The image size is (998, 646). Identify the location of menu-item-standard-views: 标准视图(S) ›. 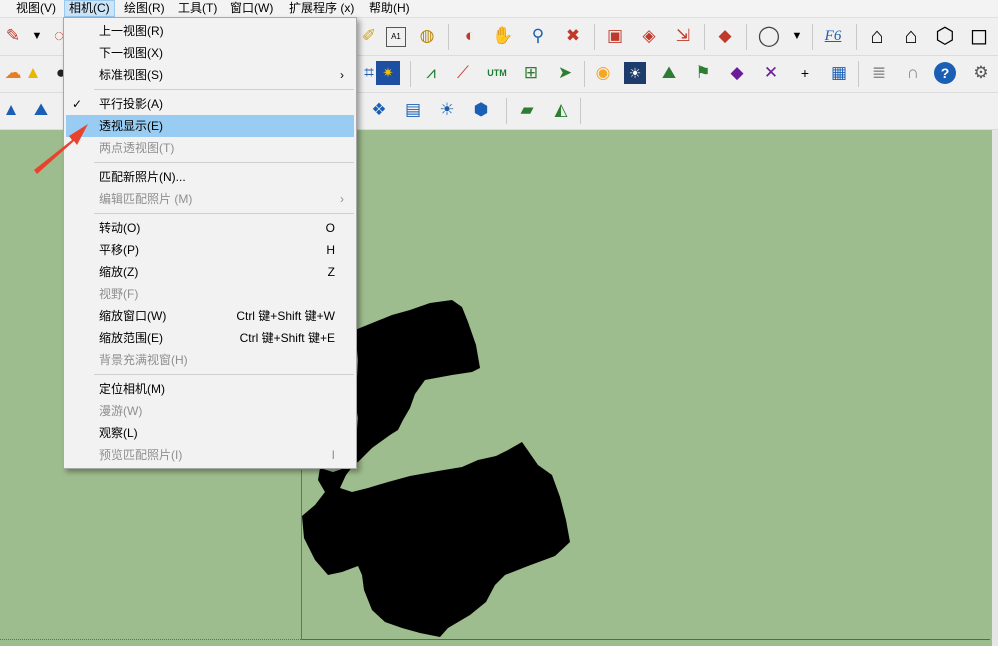
(210, 75).